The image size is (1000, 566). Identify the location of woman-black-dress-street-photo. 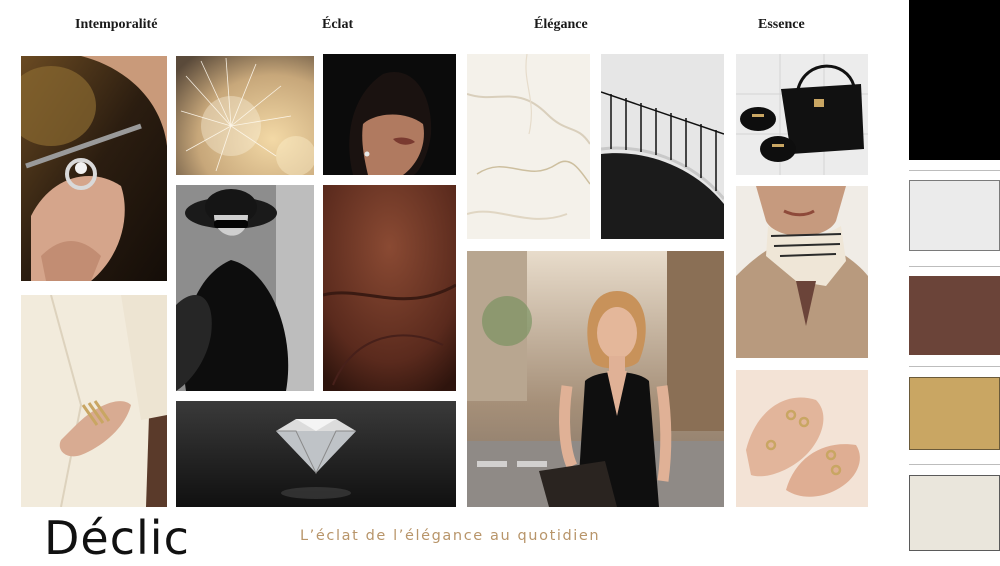
(595, 379).